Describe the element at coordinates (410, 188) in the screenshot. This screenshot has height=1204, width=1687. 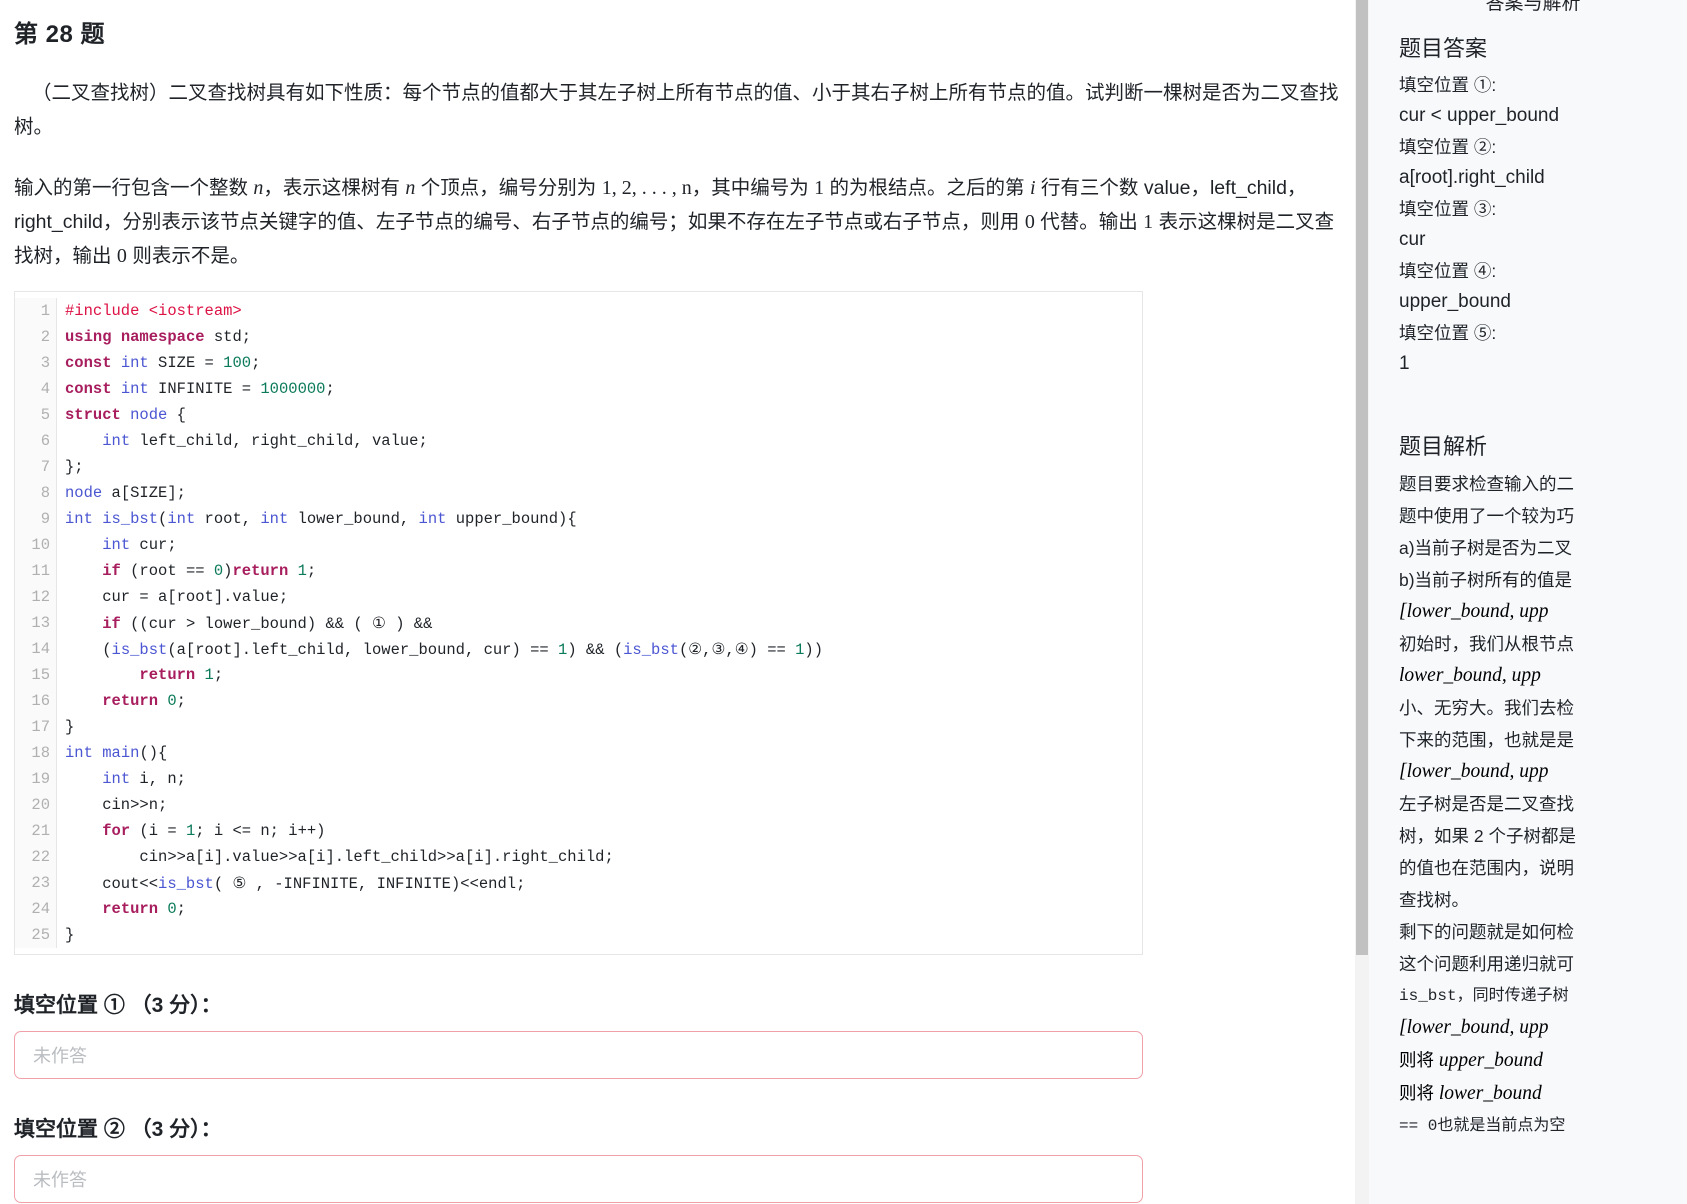
I see `math-n-2: n` at that location.